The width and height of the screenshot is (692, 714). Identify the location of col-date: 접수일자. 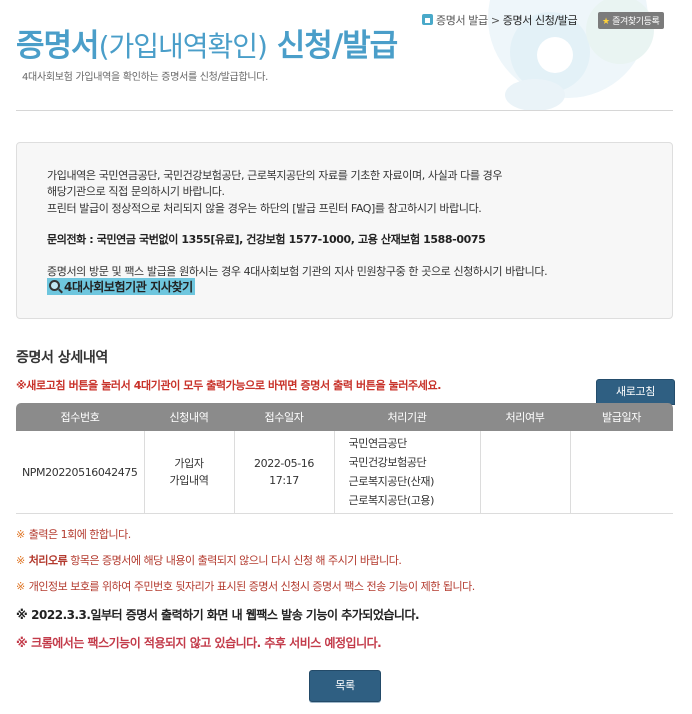
(284, 417).